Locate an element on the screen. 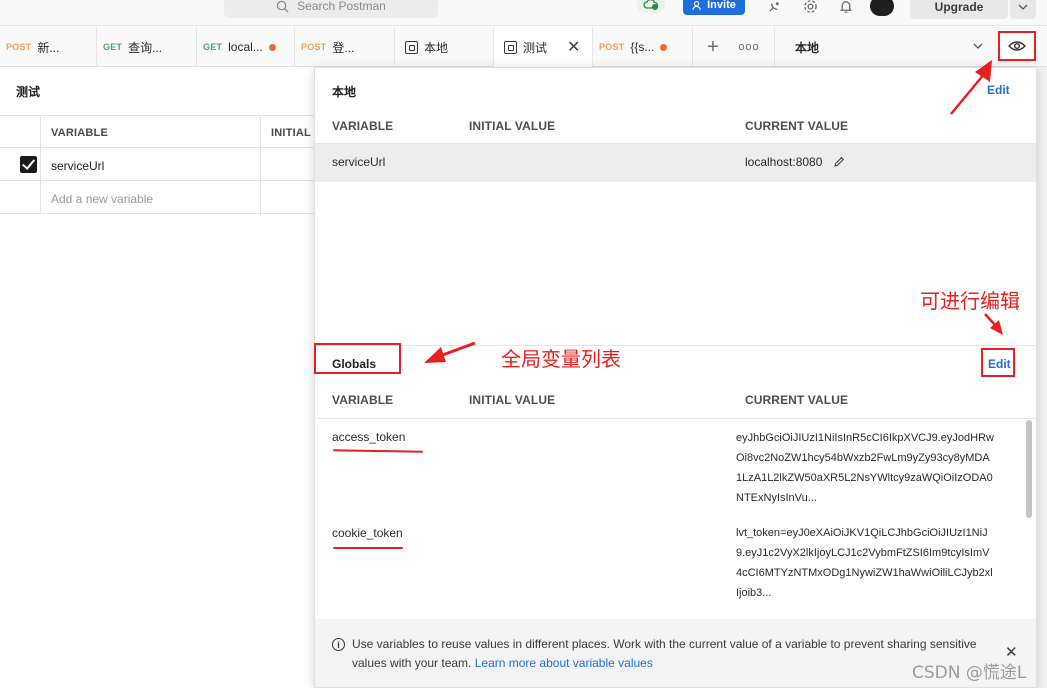 Image resolution: width=1047 pixels, height=688 pixels. upgrade-button: Upgrade is located at coordinates (959, 9).